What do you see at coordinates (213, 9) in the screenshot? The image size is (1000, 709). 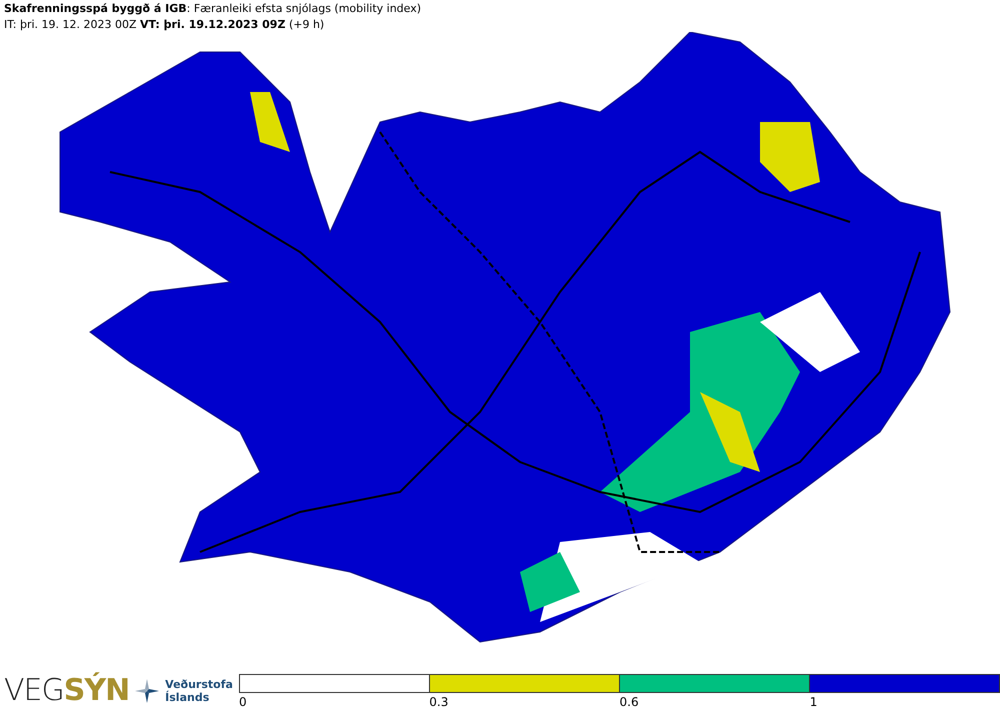 I see `map-title: Skafrenningsspá byggð á IGB: Færanleiki efsta snjólags (mobility index)` at bounding box center [213, 9].